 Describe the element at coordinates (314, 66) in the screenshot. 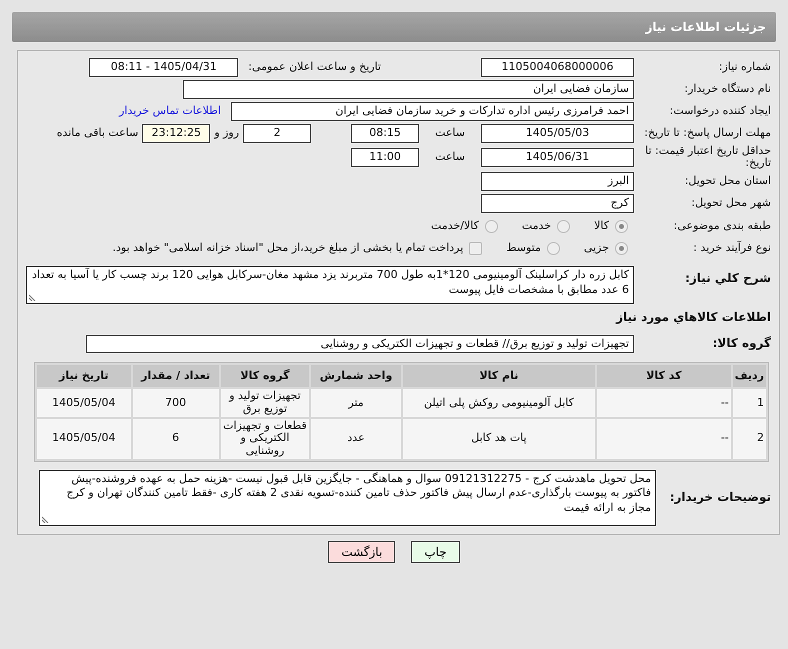

I see `field-label: تاریخ و ساعت اعلان عمومی:` at that location.